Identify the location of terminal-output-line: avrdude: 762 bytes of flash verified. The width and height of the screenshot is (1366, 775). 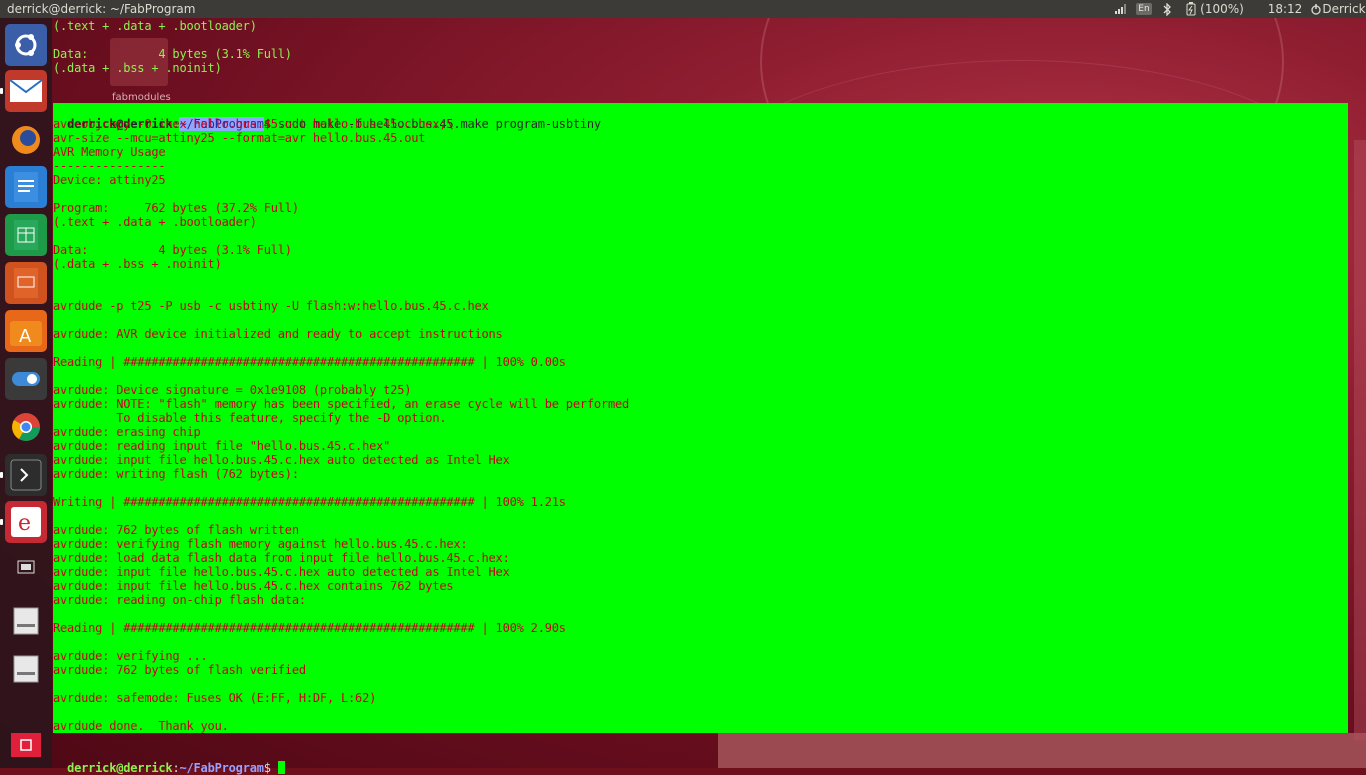
(179, 670).